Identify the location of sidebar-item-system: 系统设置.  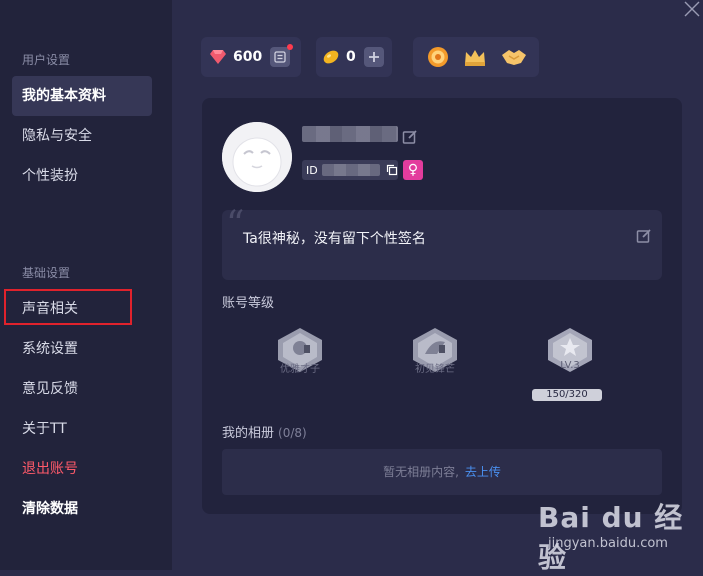
(82, 349).